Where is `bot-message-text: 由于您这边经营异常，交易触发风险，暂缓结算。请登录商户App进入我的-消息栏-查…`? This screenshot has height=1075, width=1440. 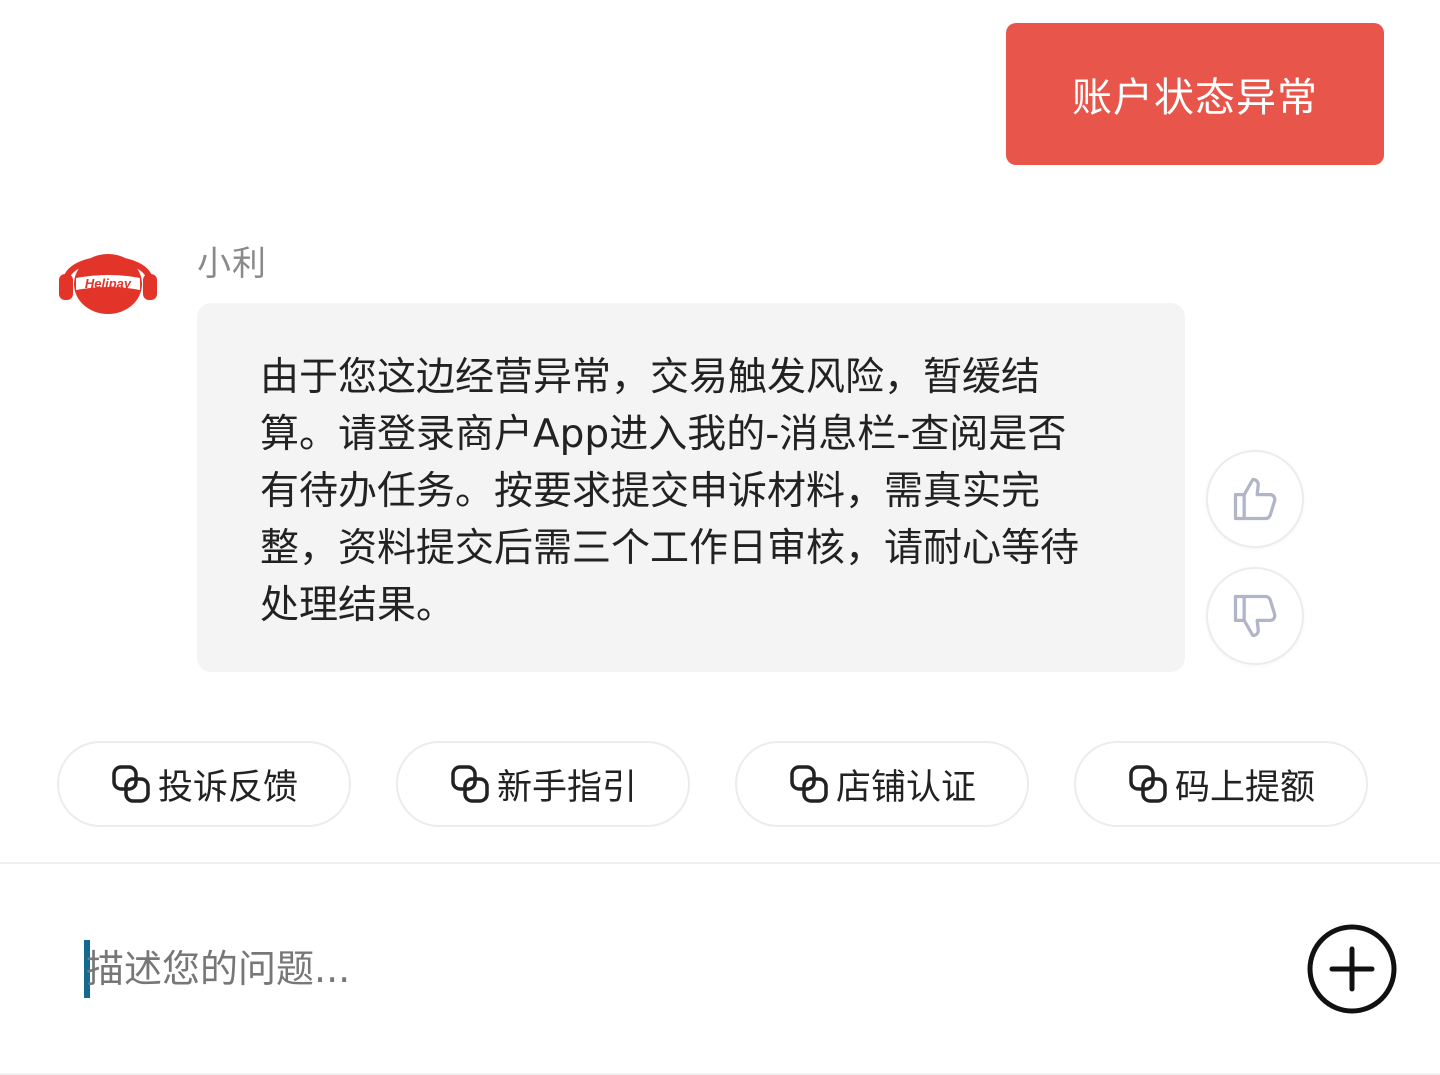 bot-message-text: 由于您这边经营异常，交易触发风险，暂缓结算。请登录商户App进入我的-消息栏-查… is located at coordinates (670, 491).